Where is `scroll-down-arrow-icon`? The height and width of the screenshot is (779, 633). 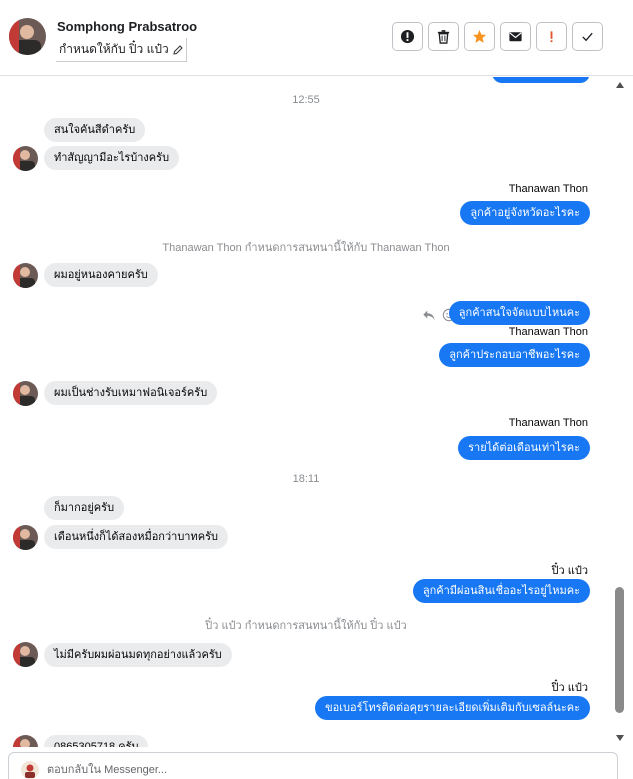
scroll-down-arrow-icon is located at coordinates (620, 738).